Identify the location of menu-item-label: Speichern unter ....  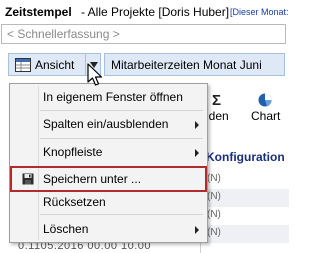
(92, 179).